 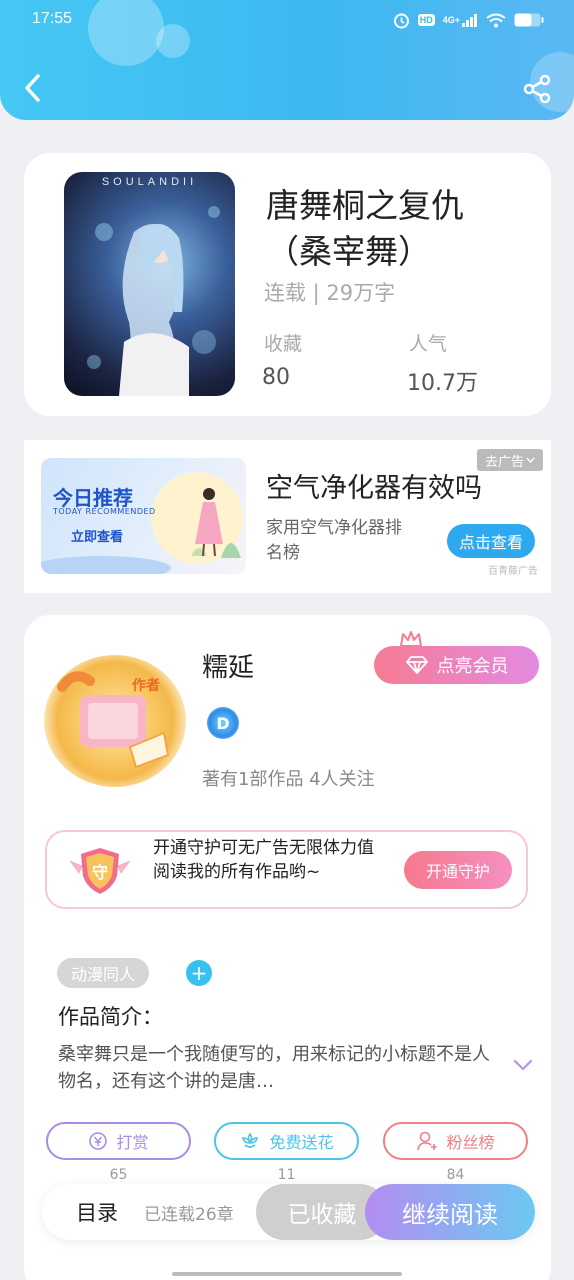 I want to click on ad-cta-button: 点击查看, so click(x=491, y=541).